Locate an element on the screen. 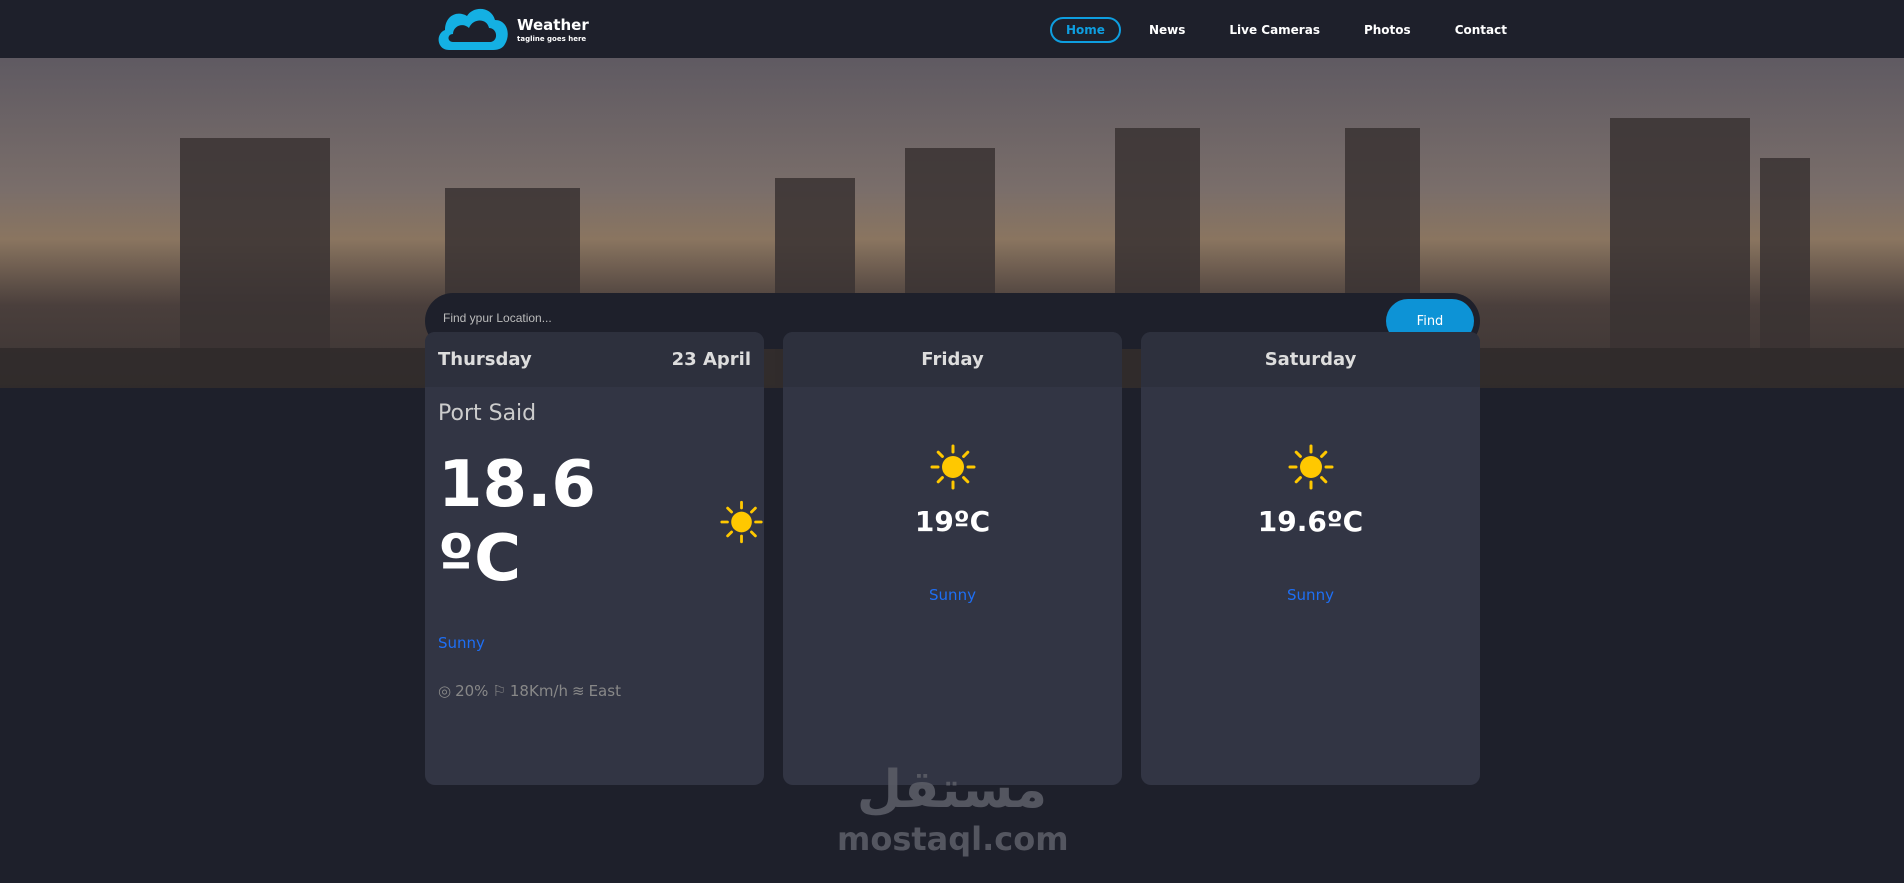 The image size is (1904, 883). brand-tagline: tagline goes here is located at coordinates (552, 38).